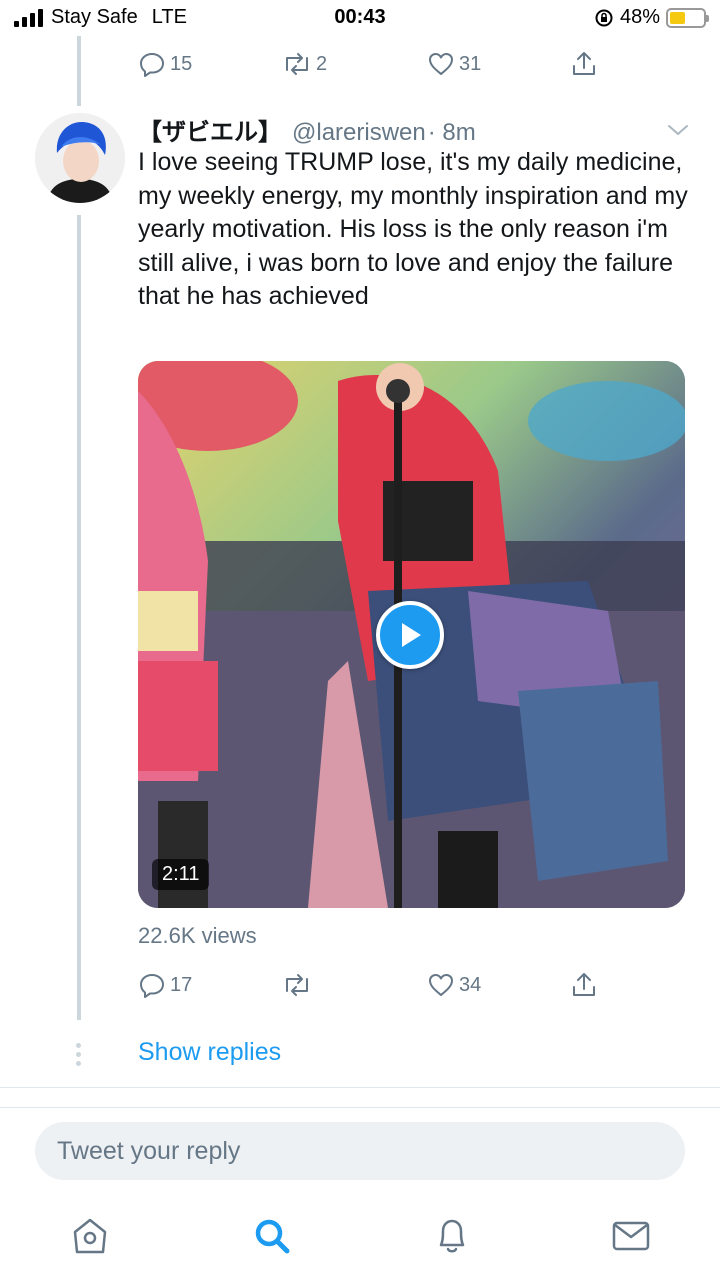  Describe the element at coordinates (678, 130) in the screenshot. I see `chevron-down-icon` at that location.